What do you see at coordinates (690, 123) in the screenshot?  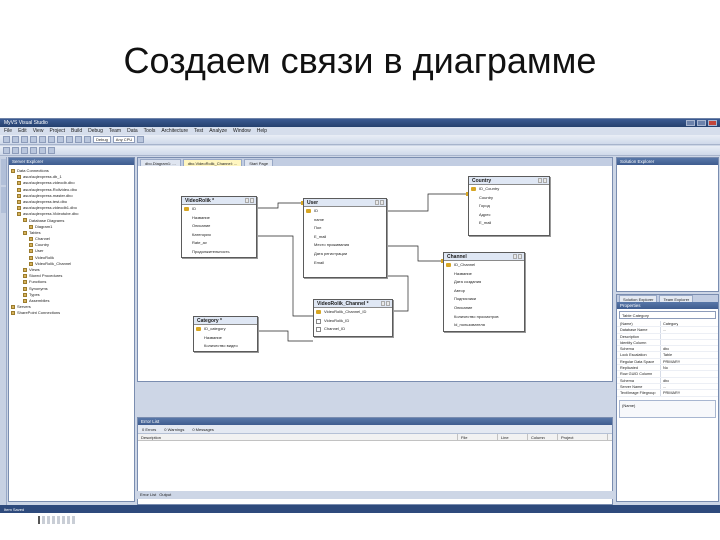 I see `minimize-button` at bounding box center [690, 123].